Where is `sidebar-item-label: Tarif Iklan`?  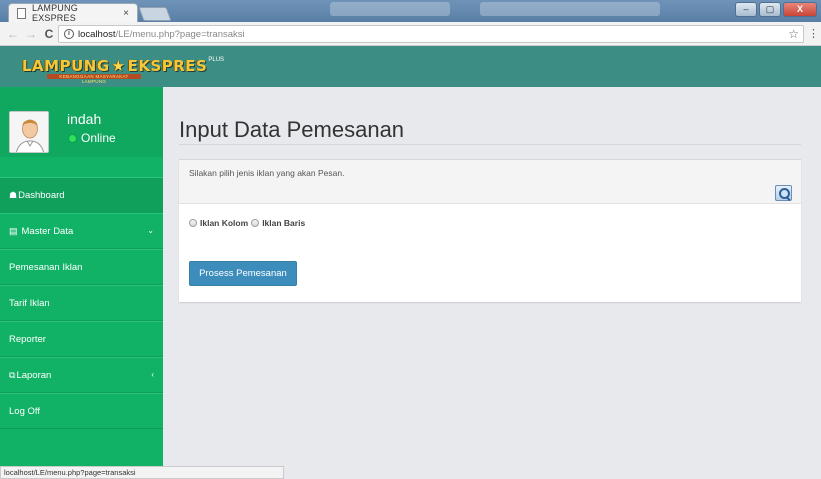 sidebar-item-label: Tarif Iklan is located at coordinates (29, 303).